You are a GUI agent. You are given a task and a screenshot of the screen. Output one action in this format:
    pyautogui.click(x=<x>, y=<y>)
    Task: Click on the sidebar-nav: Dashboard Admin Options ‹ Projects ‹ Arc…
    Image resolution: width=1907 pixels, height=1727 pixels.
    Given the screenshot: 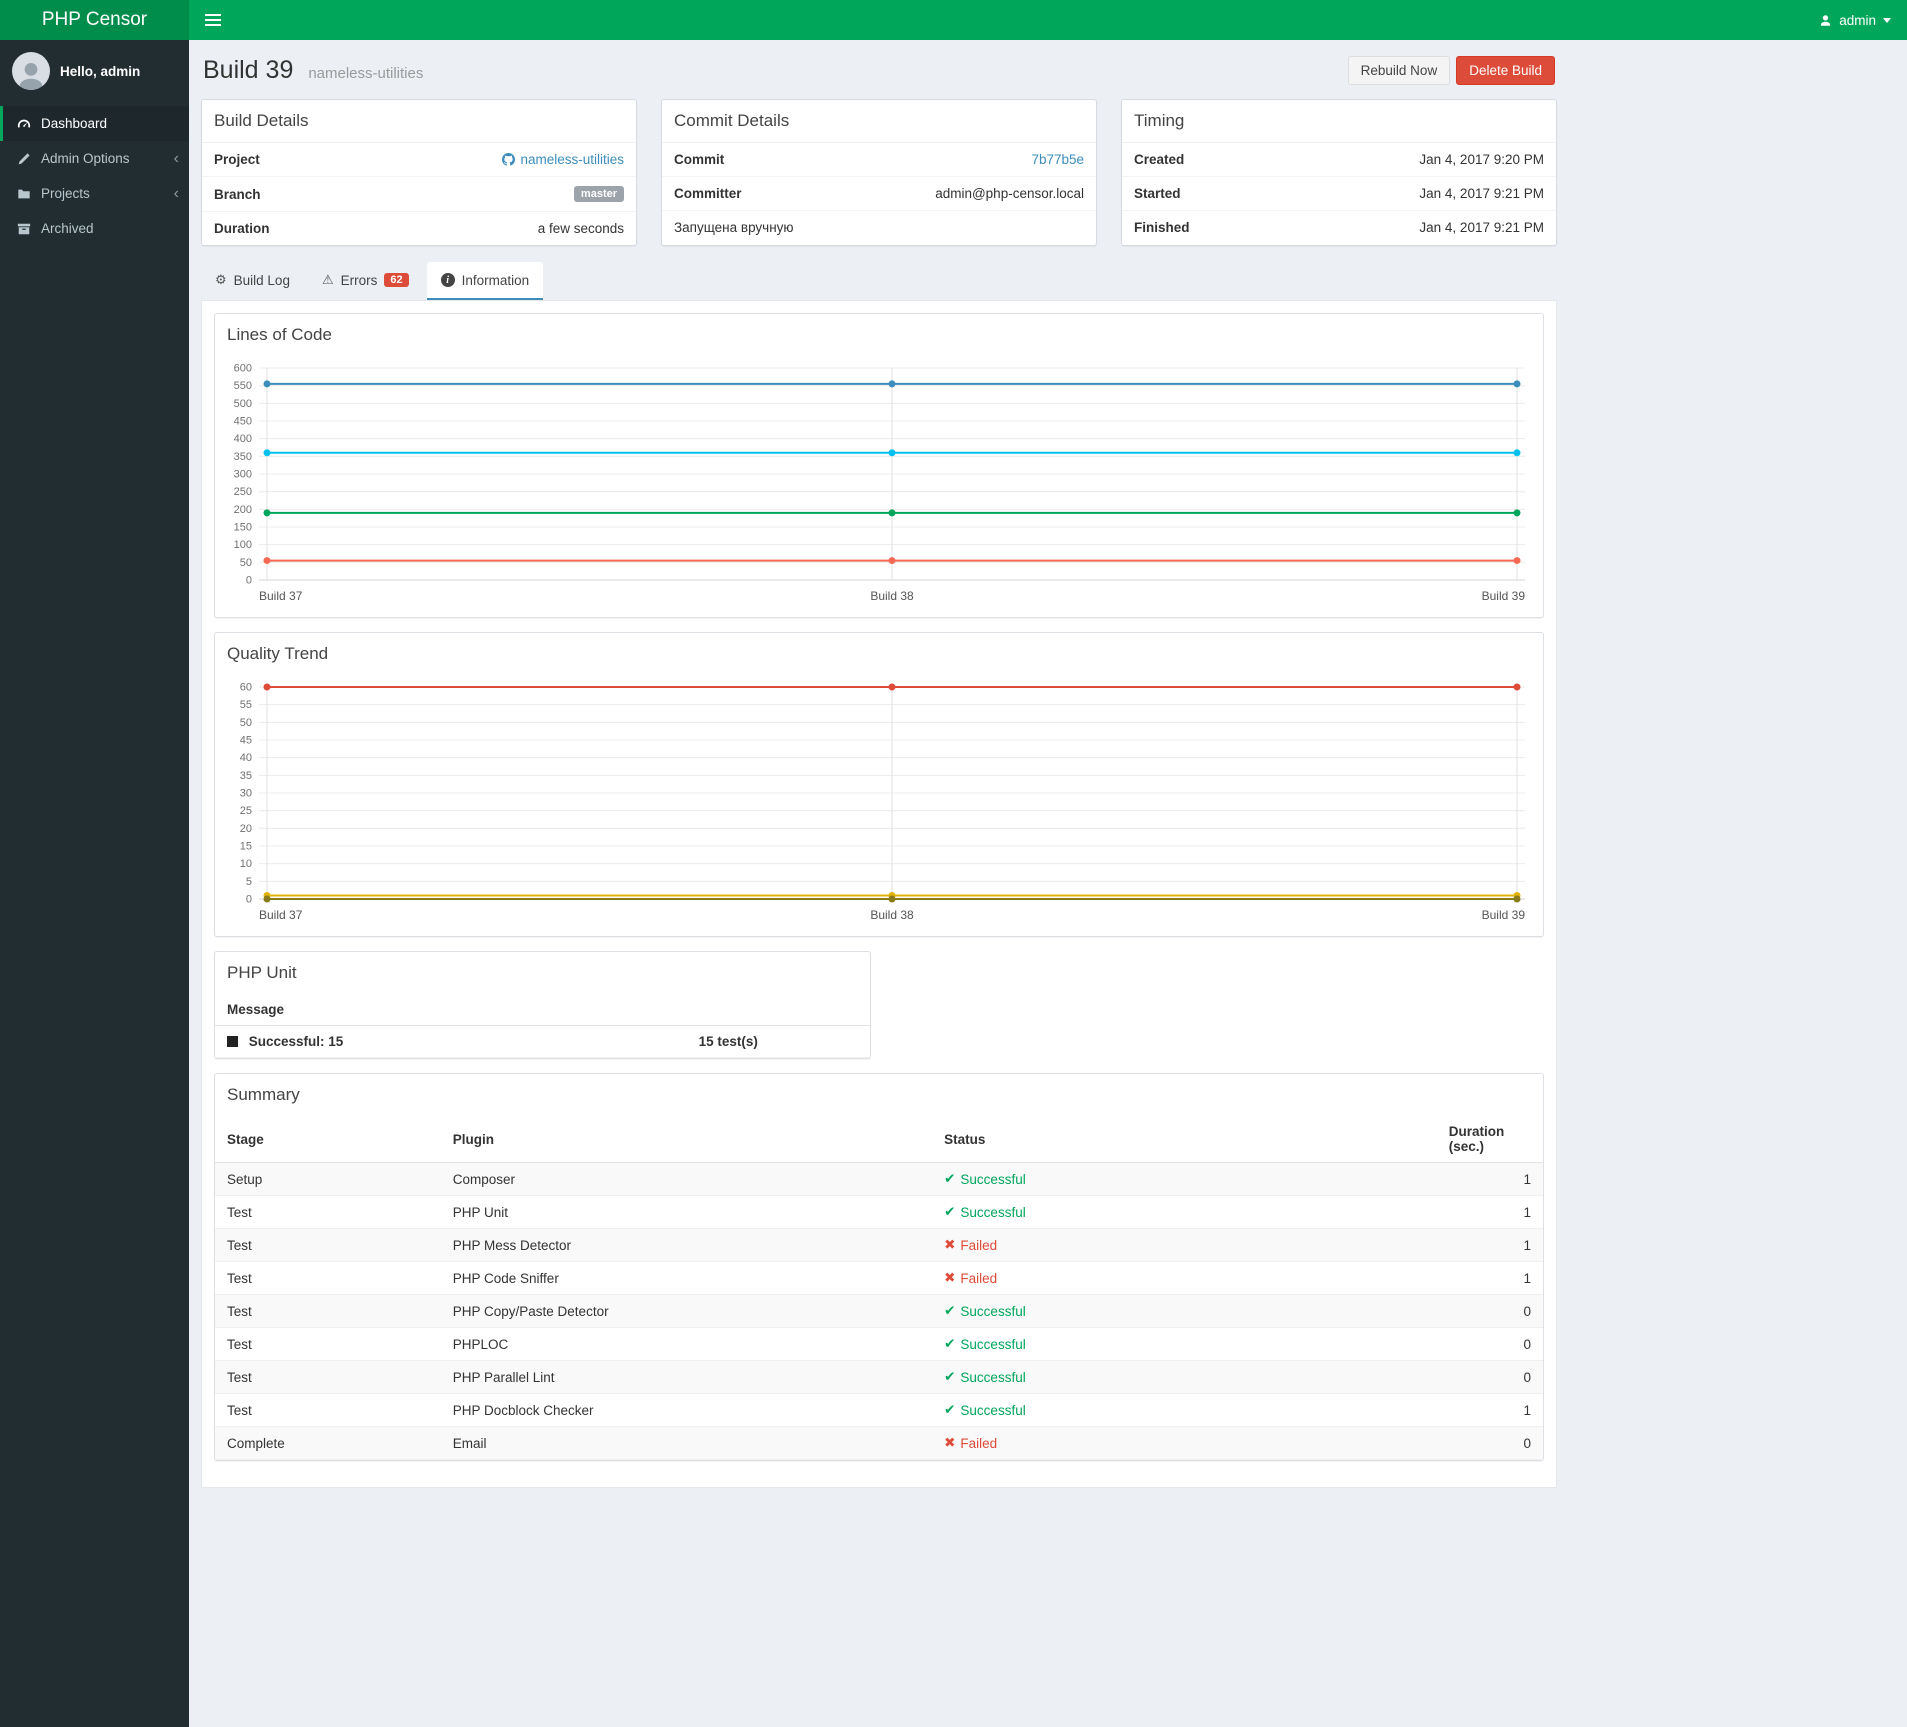 What is the action you would take?
    pyautogui.click(x=94, y=176)
    